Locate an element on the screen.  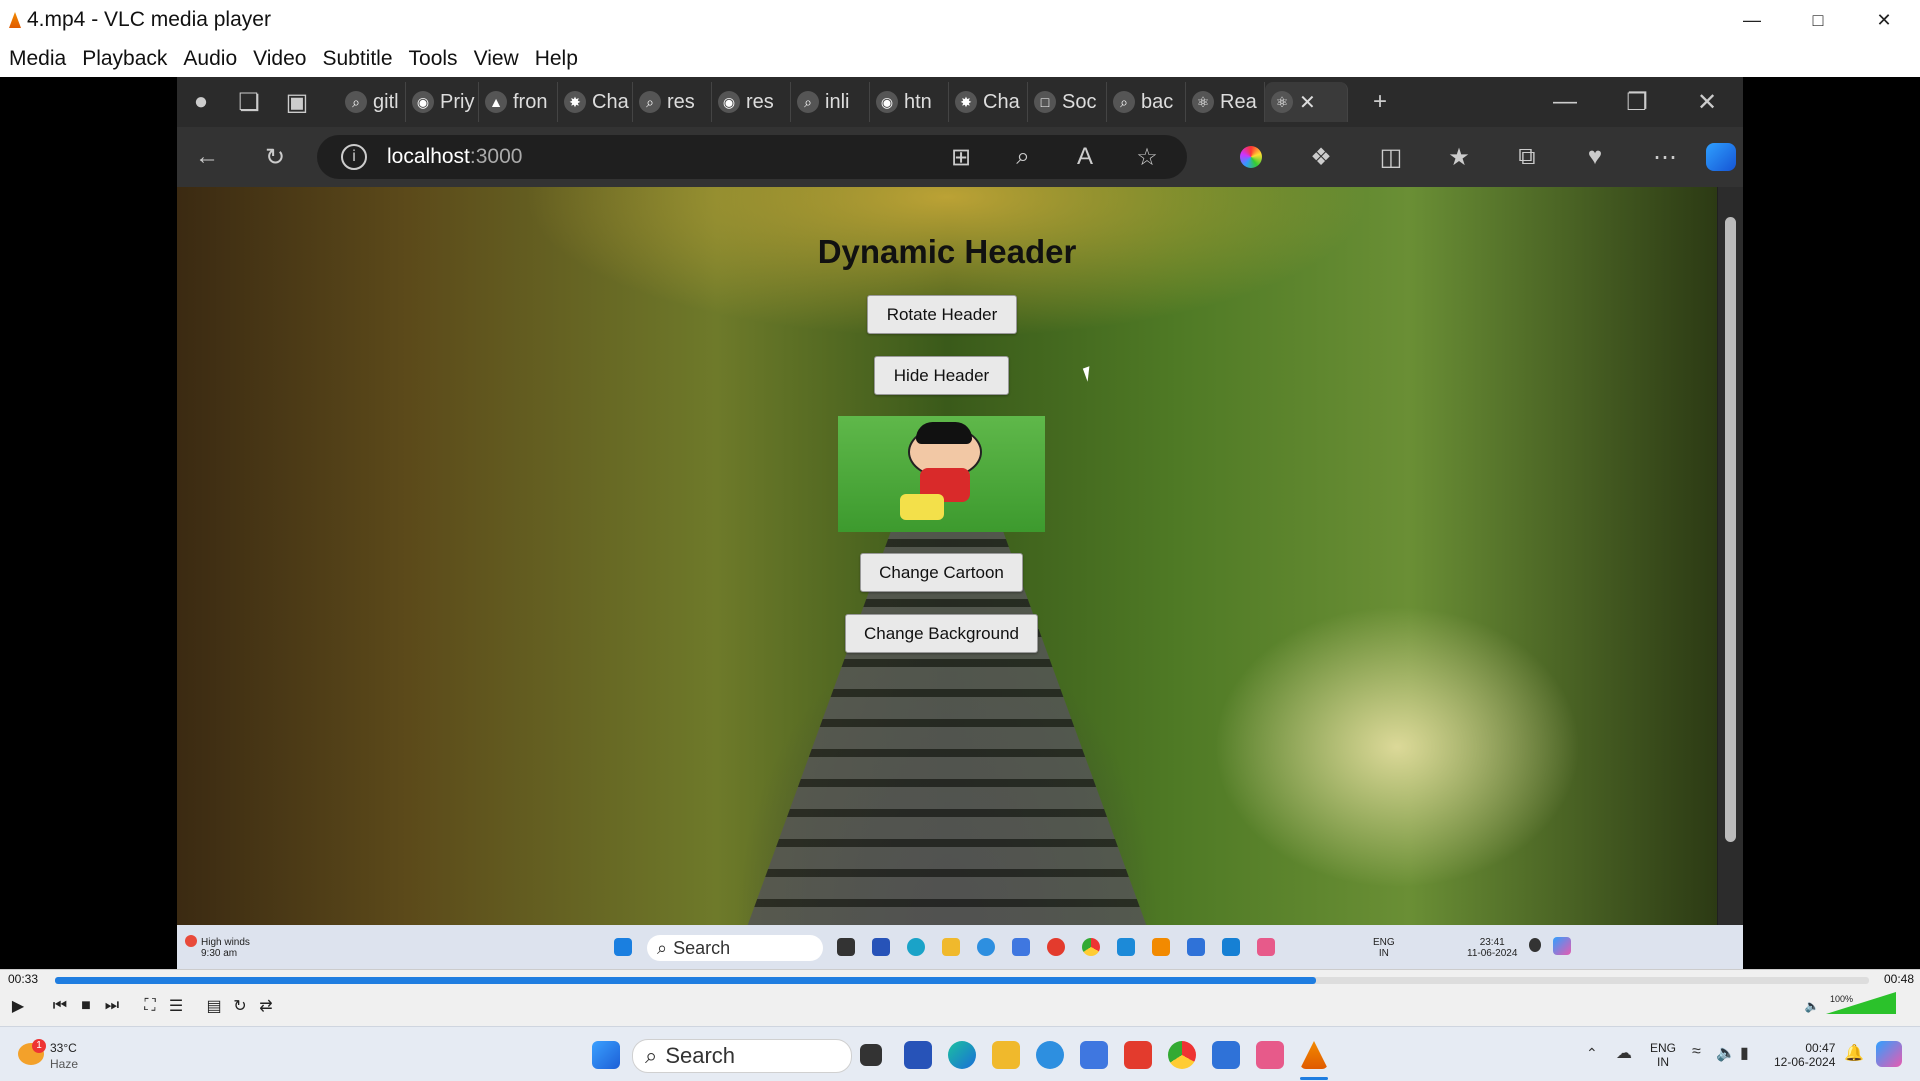
github-icon: ◉ is located at coordinates (423, 102).